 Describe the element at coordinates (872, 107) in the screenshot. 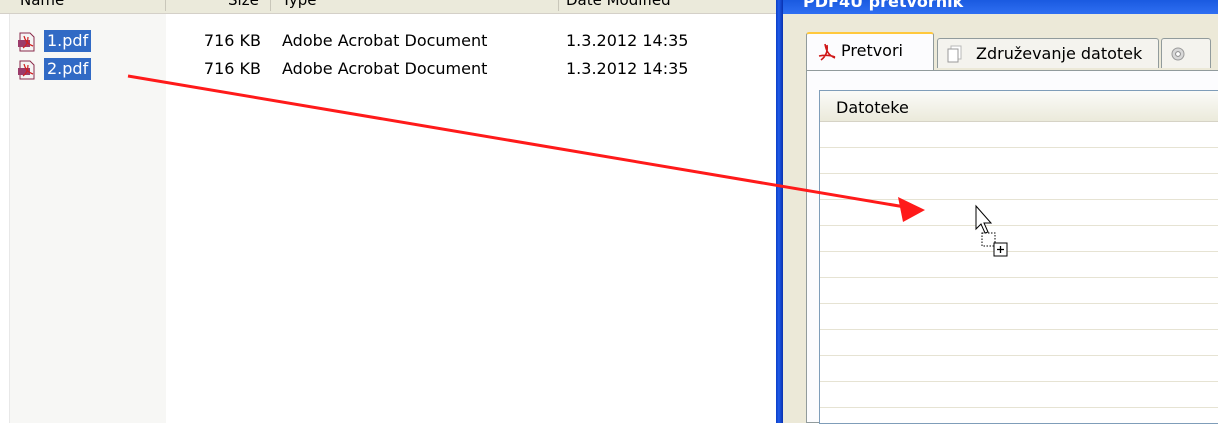

I see `list-header-label: Datoteke` at that location.